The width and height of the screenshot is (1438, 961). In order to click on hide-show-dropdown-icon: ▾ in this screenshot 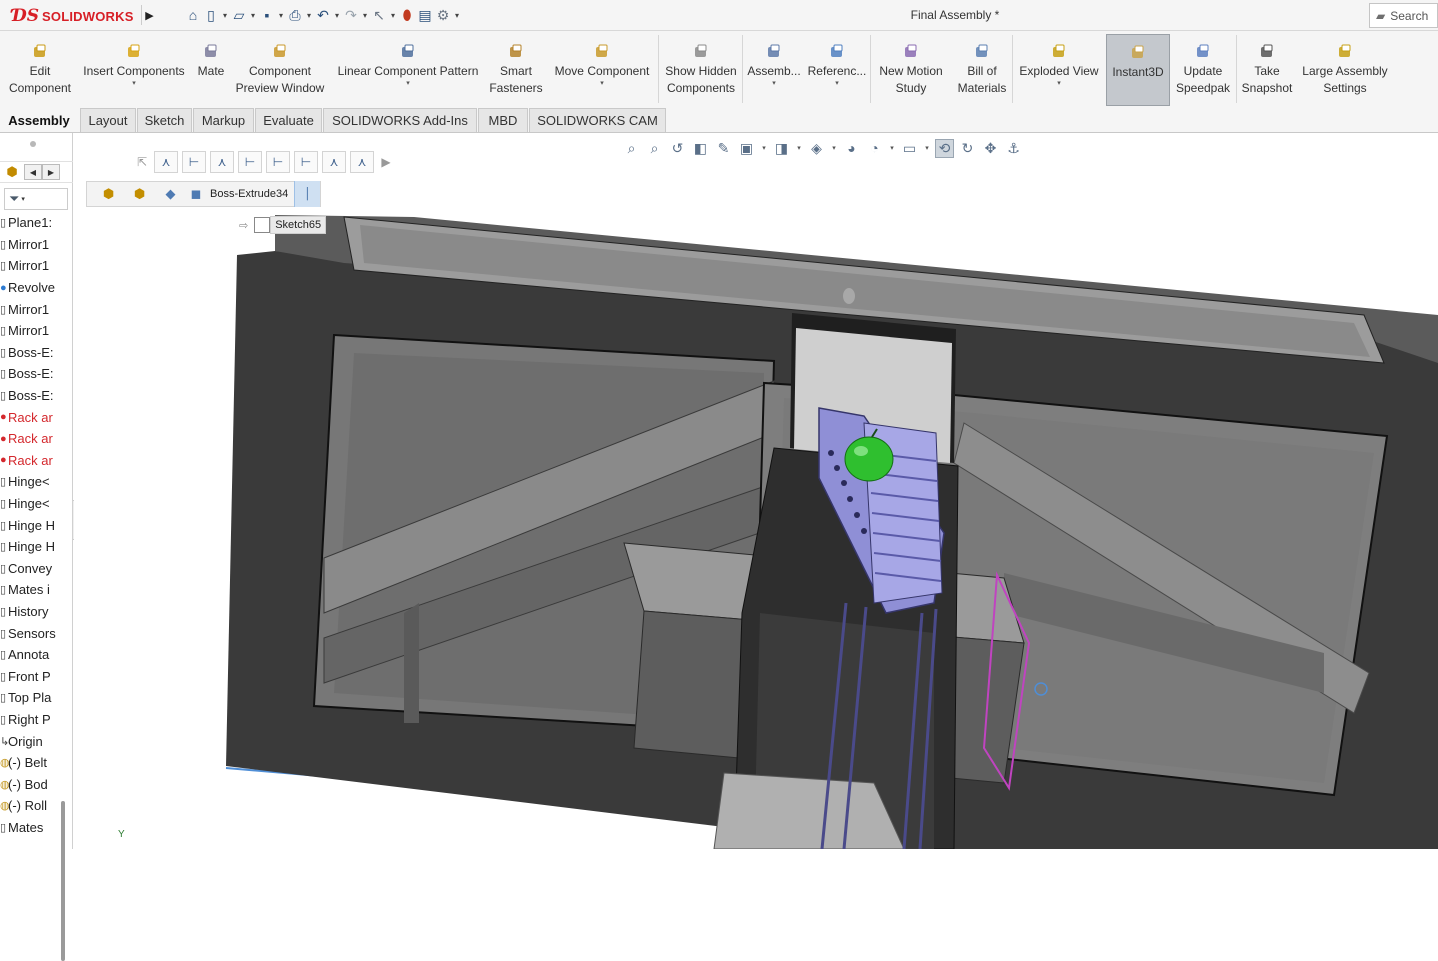, I will do `click(834, 148)`.